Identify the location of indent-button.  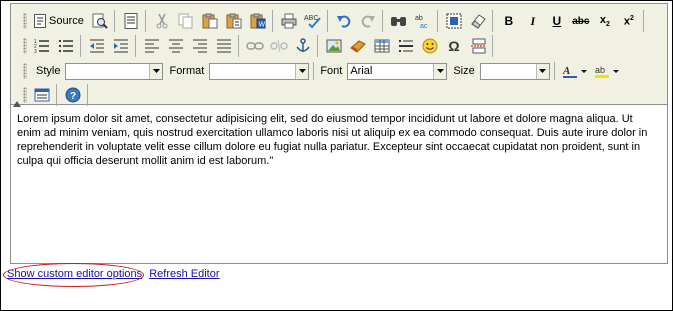
(121, 46).